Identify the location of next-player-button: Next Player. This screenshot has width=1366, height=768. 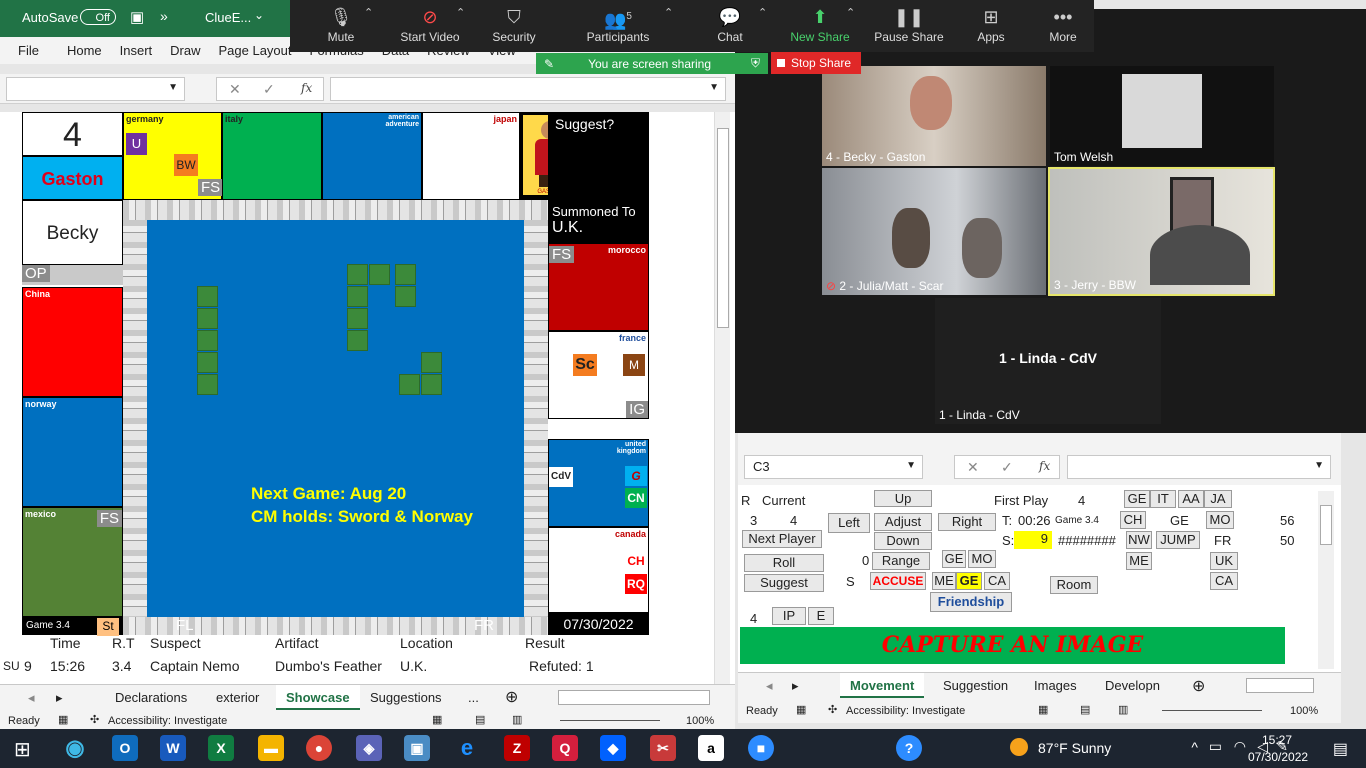
(782, 539).